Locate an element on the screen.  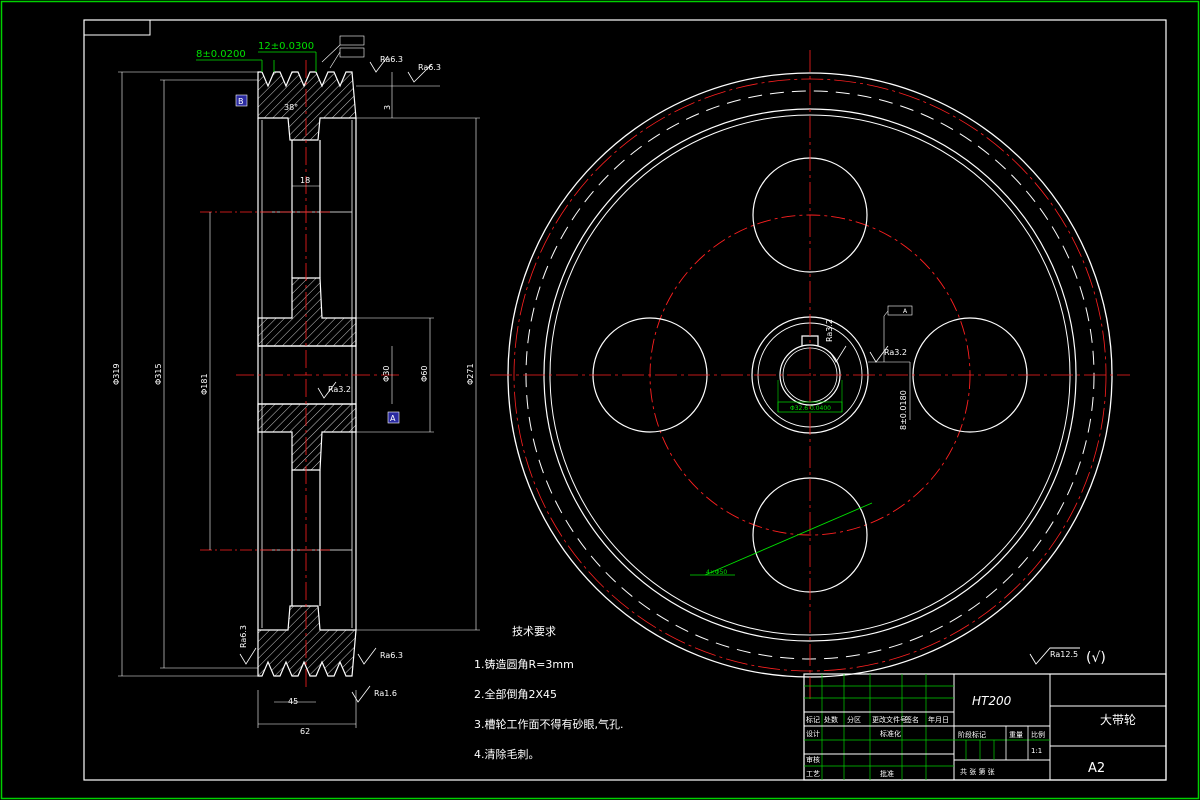
dim-bore: Φ30 is located at coordinates (386, 374).